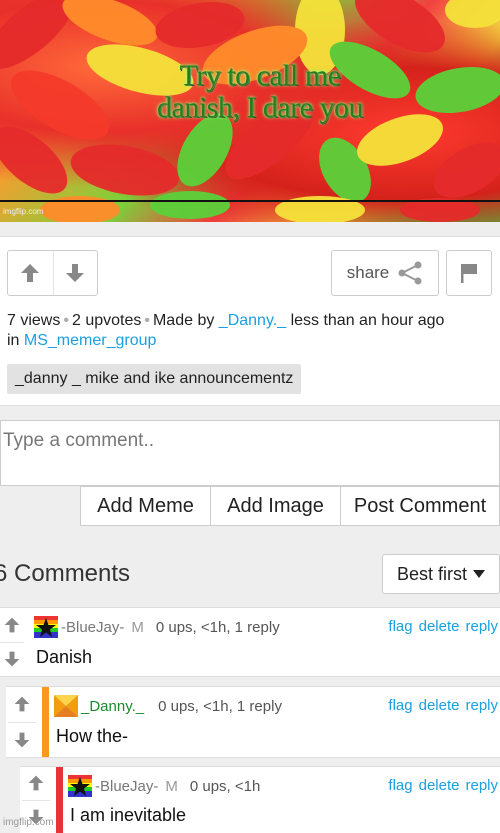  I want to click on post-comment-button: Post Comment, so click(419, 506).